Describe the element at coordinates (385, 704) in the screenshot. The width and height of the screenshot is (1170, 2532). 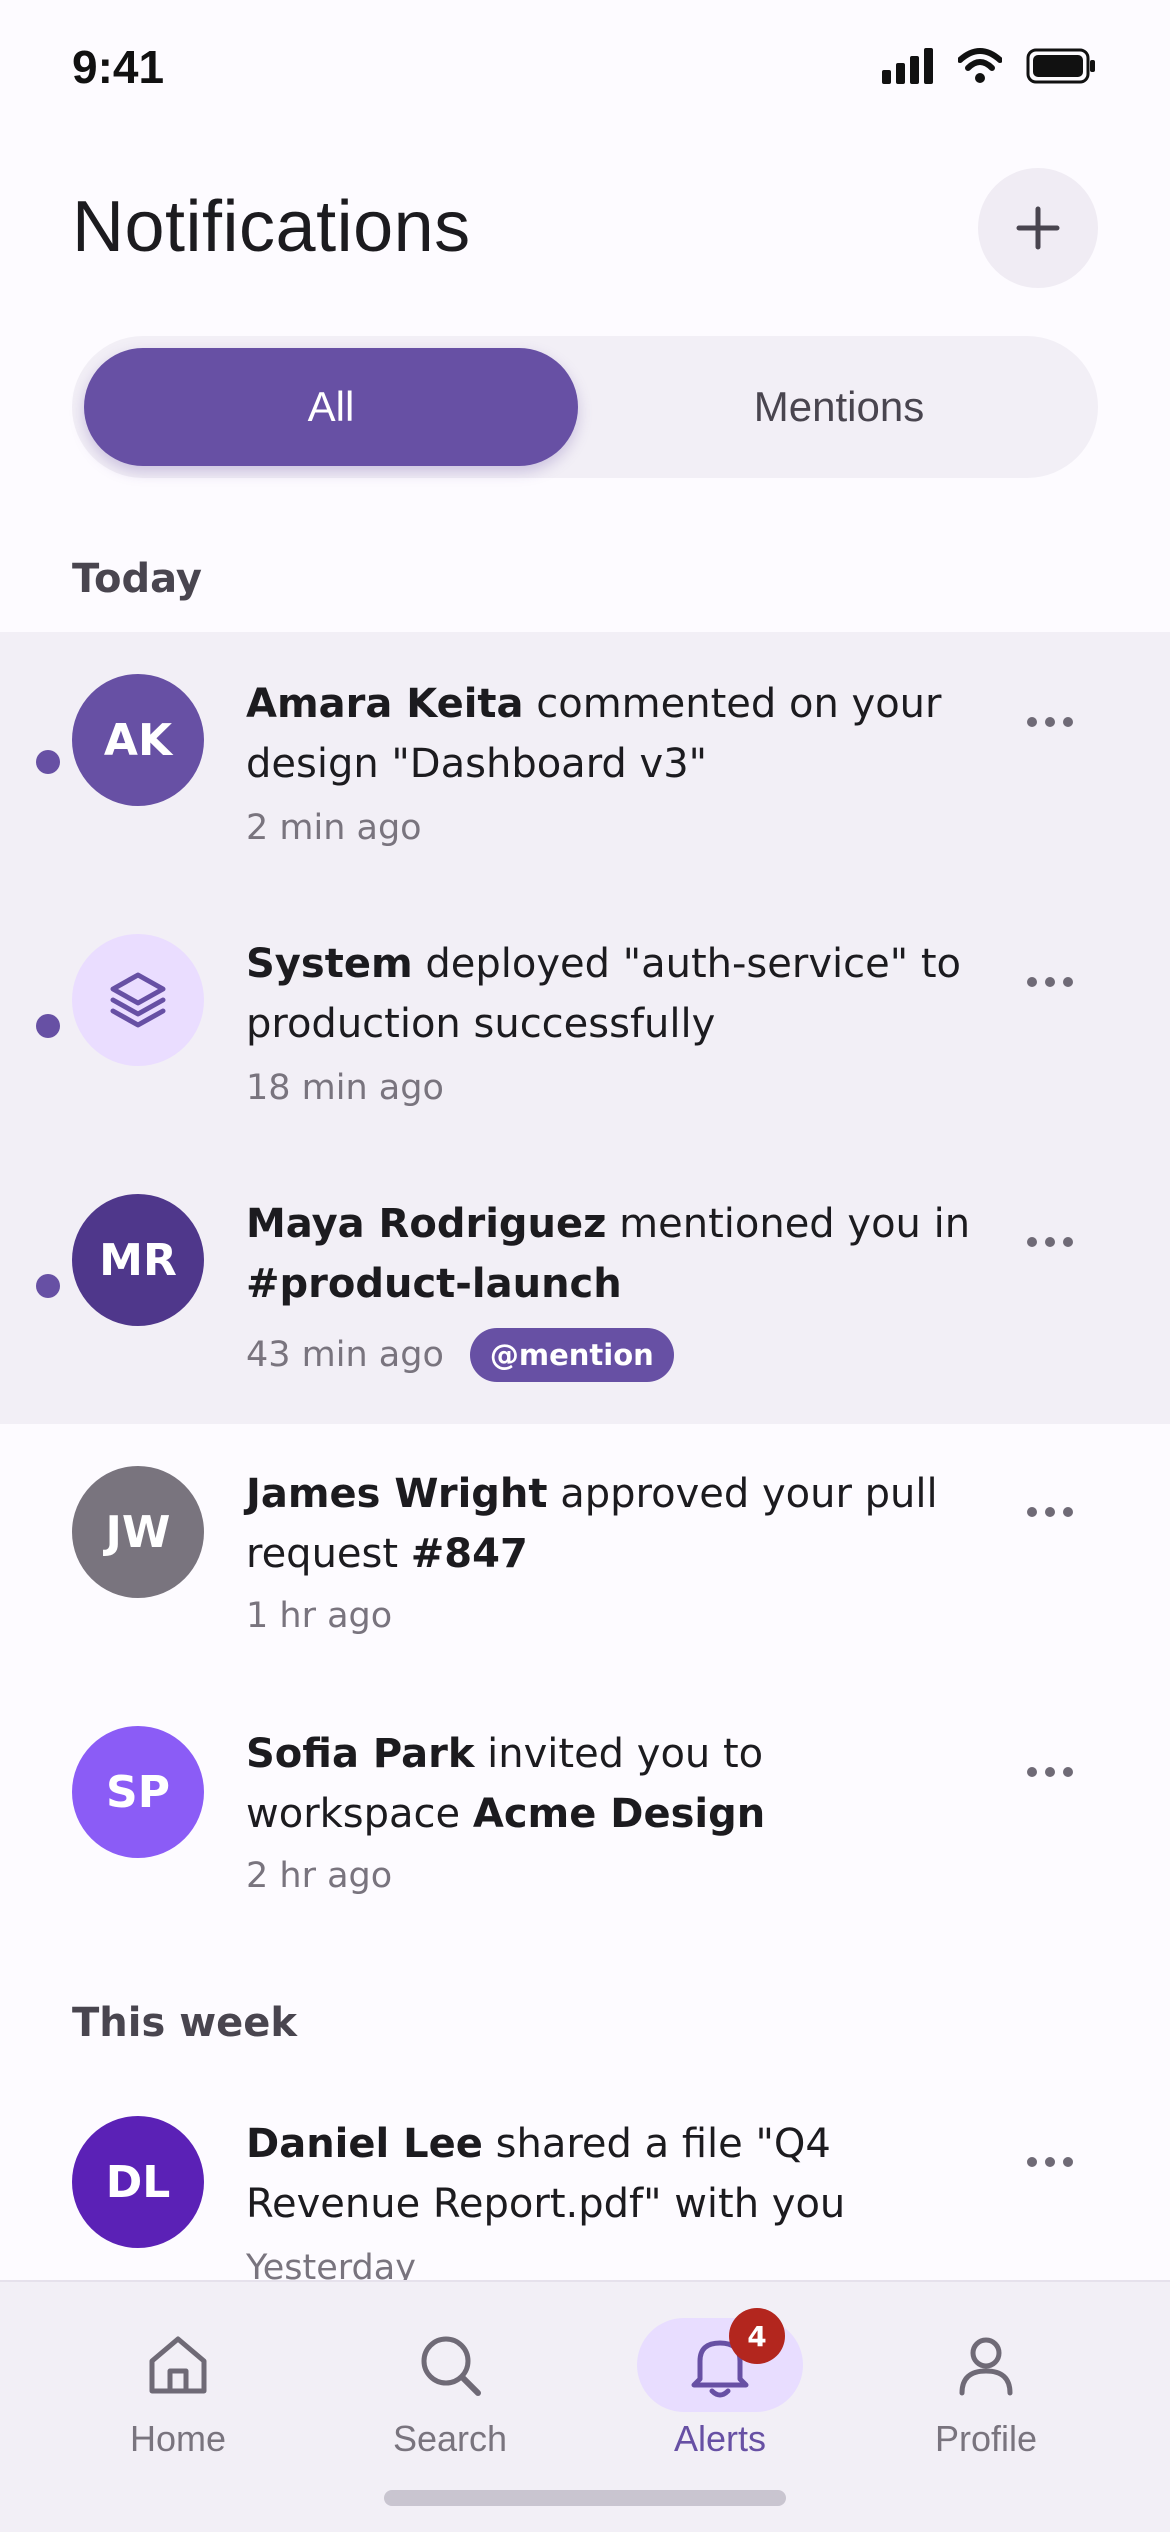
I see `actor-name: Amara Keita` at that location.